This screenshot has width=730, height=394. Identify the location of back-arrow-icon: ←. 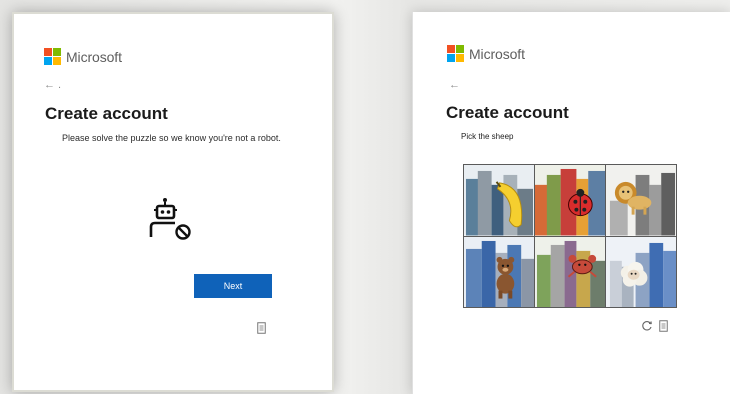
(454, 85).